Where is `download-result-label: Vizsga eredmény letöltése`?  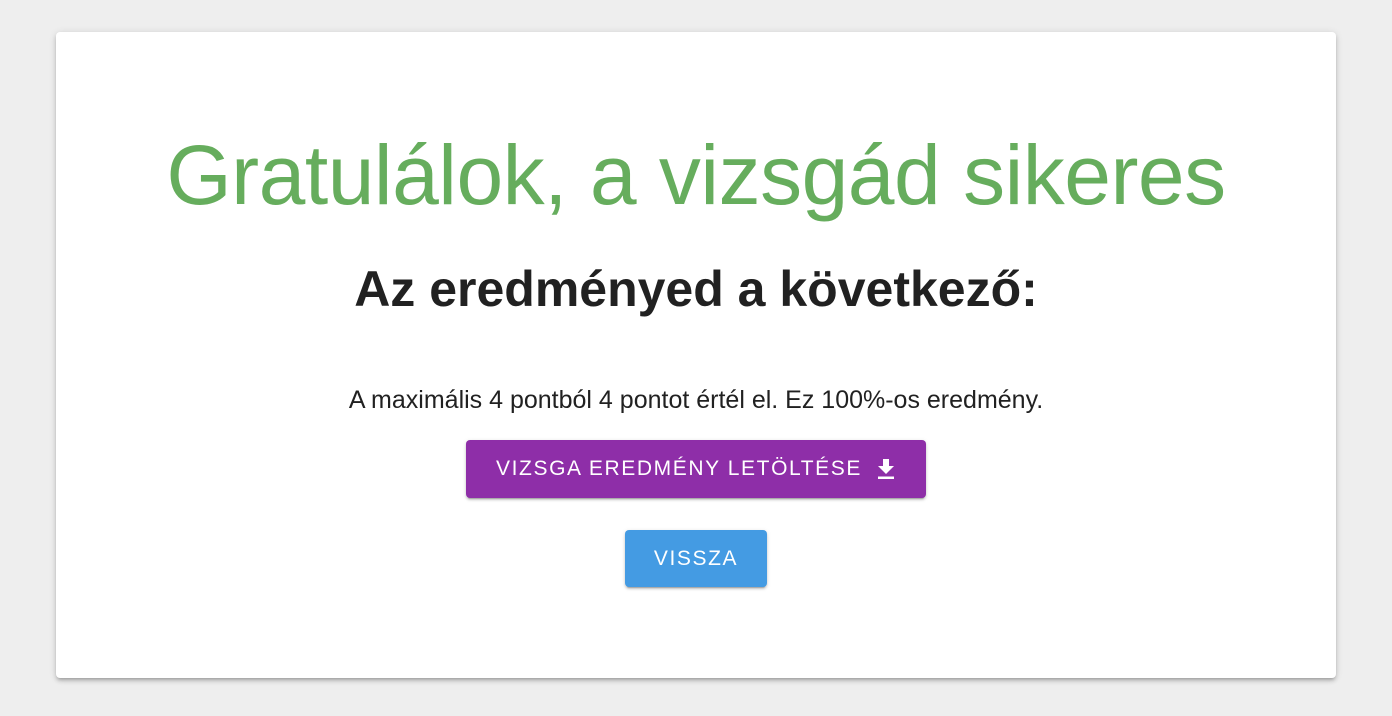 download-result-label: Vizsga eredmény letöltése is located at coordinates (679, 468).